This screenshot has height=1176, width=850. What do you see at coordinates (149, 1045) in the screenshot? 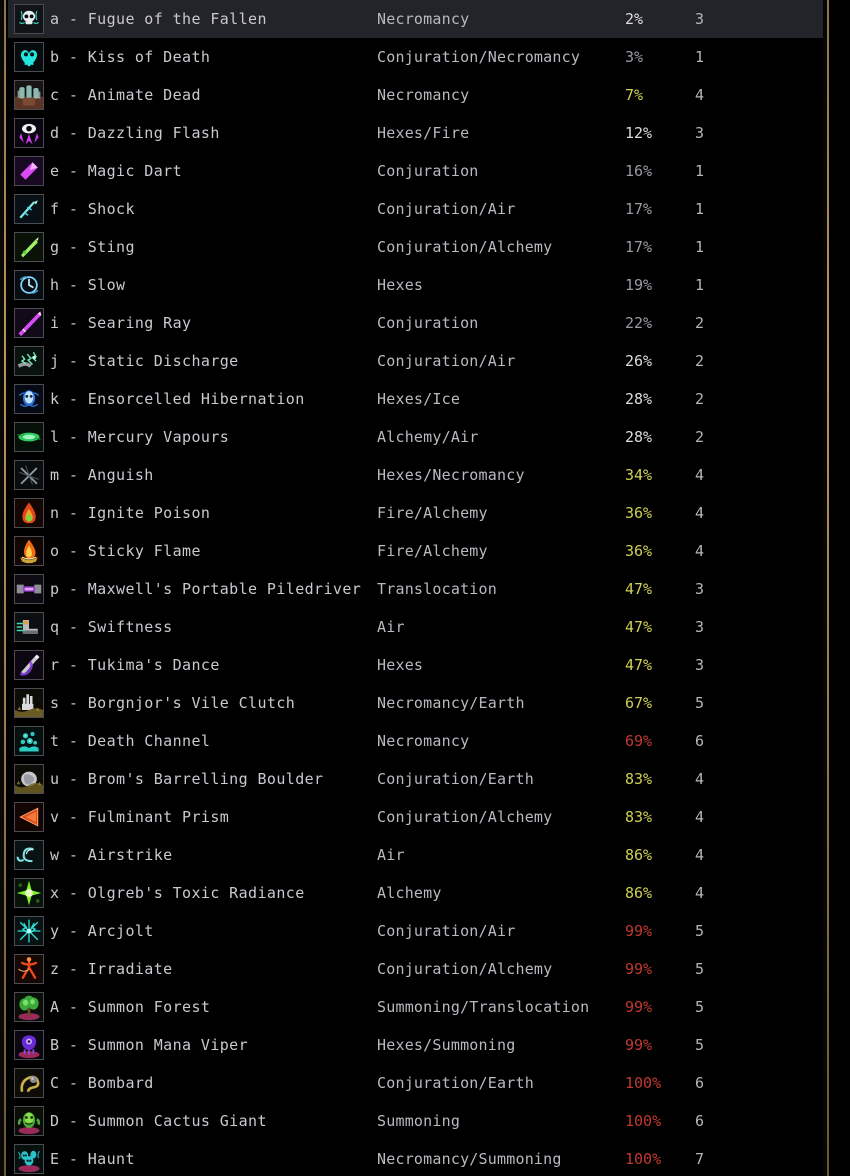
I see `spell-name: B - Summon Mana Viper` at bounding box center [149, 1045].